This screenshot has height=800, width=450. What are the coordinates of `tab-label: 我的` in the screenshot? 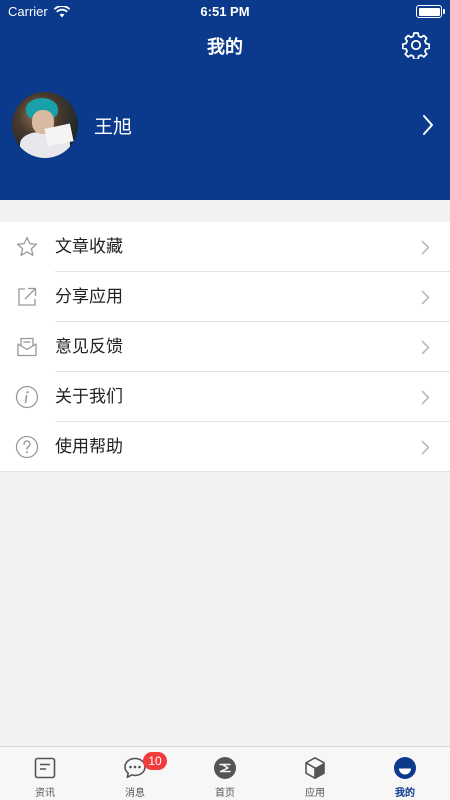 It's located at (405, 793).